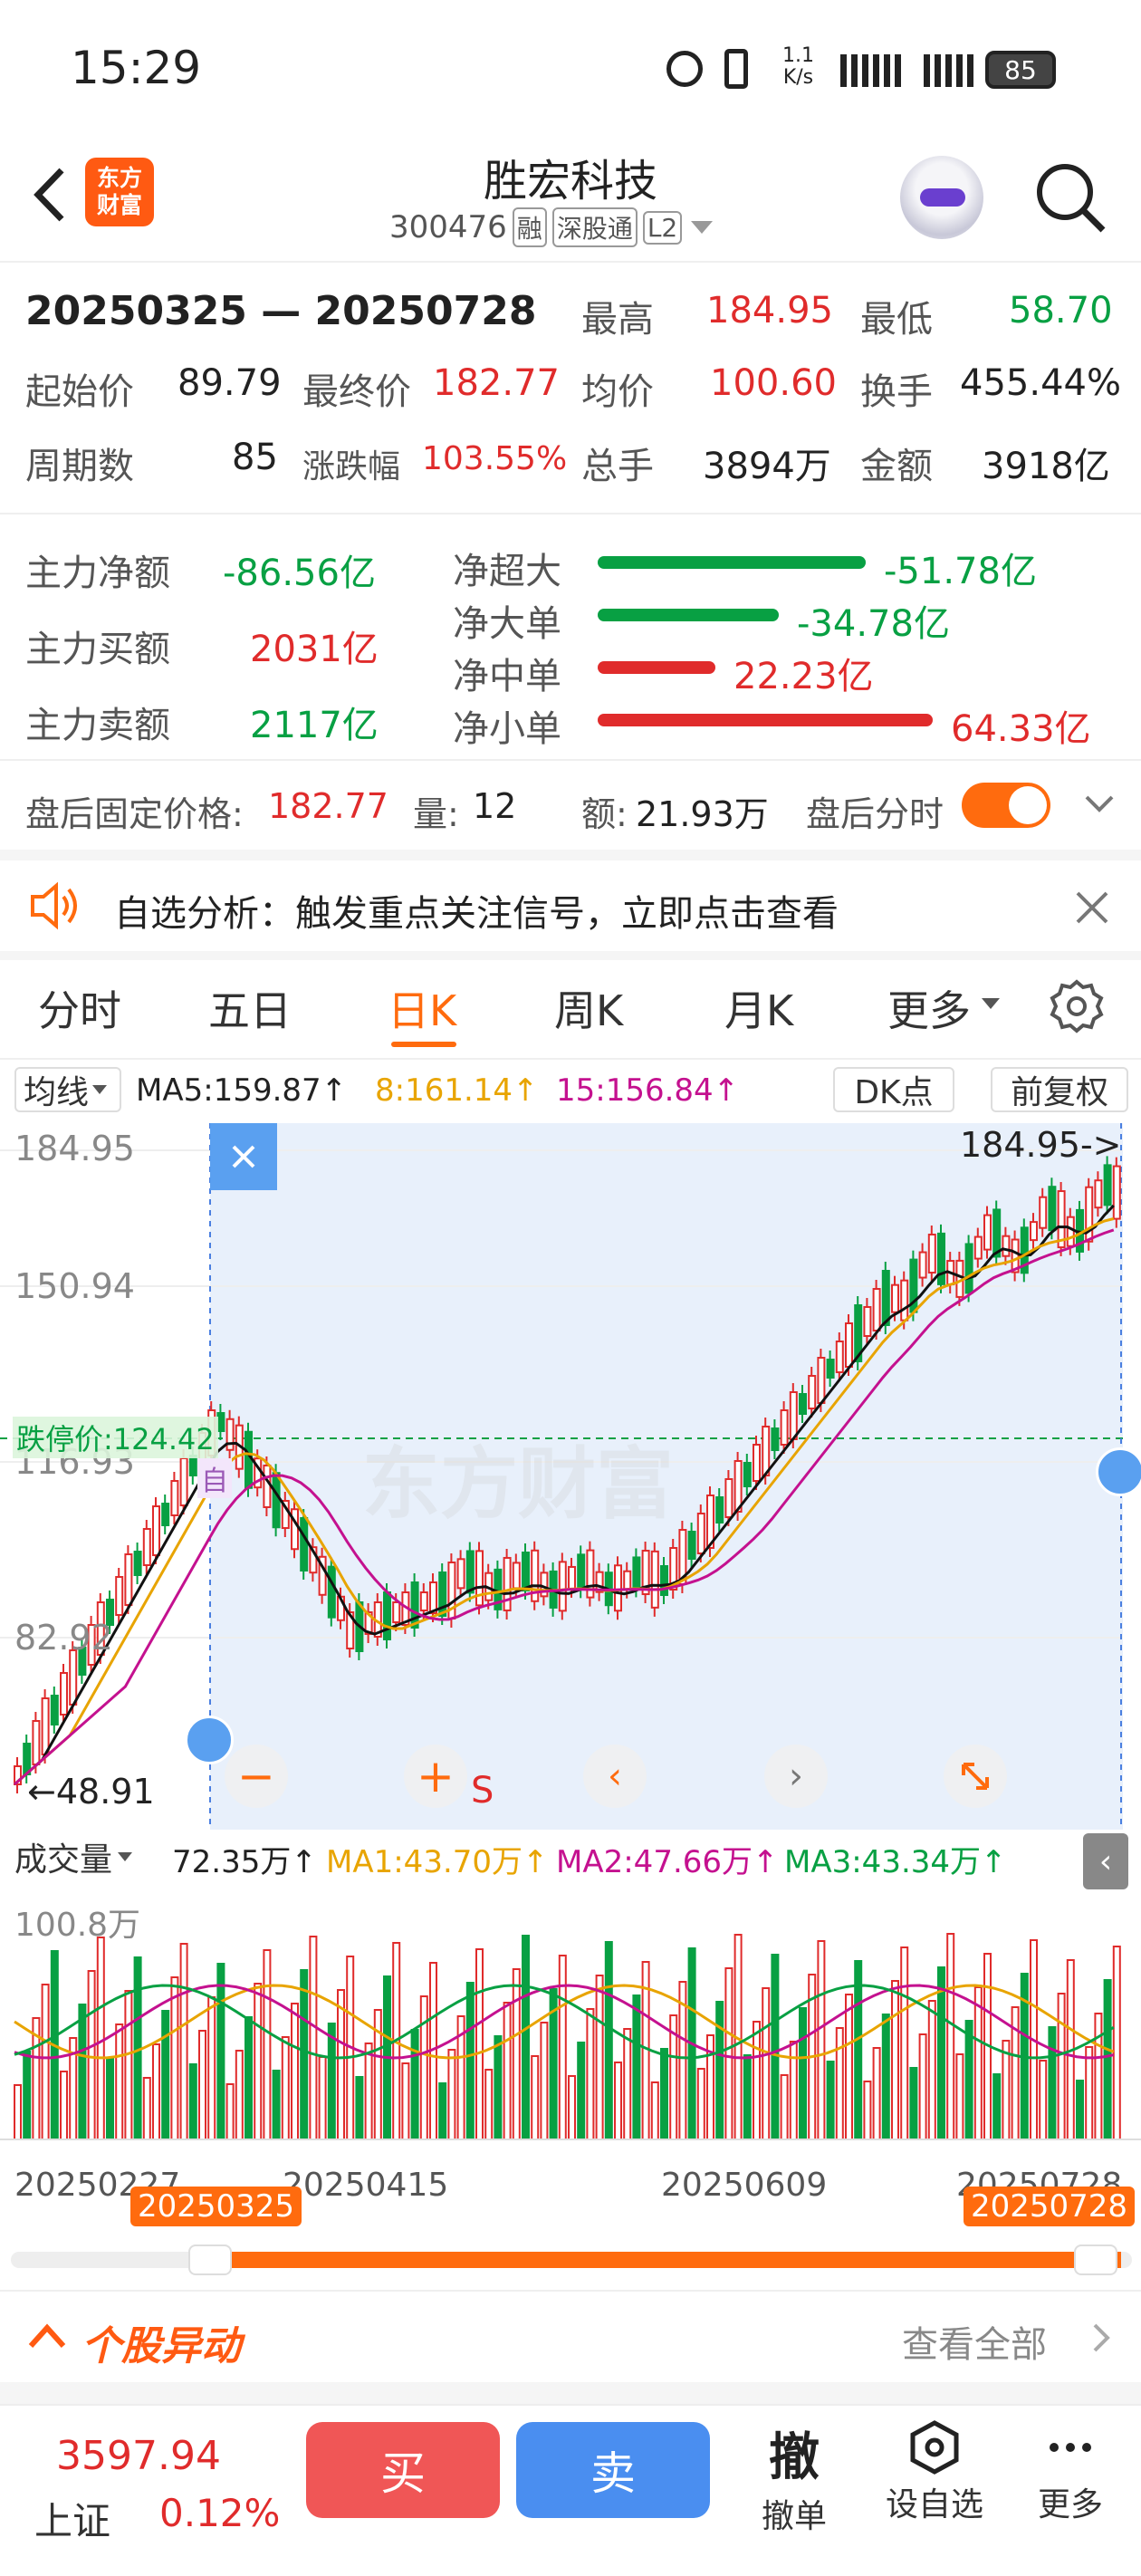 The width and height of the screenshot is (1141, 2576). What do you see at coordinates (794, 2516) in the screenshot?
I see `cancel-order-label: 撤单` at bounding box center [794, 2516].